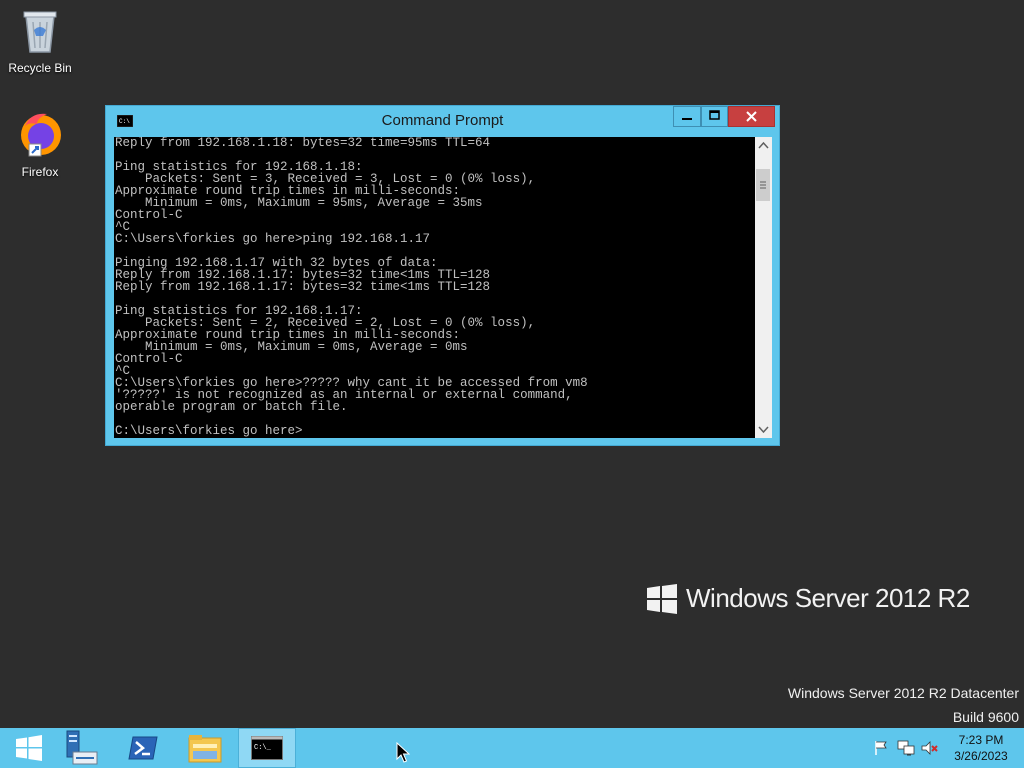  What do you see at coordinates (263, 748) in the screenshot?
I see `svg-text: C:\_` at bounding box center [263, 748].